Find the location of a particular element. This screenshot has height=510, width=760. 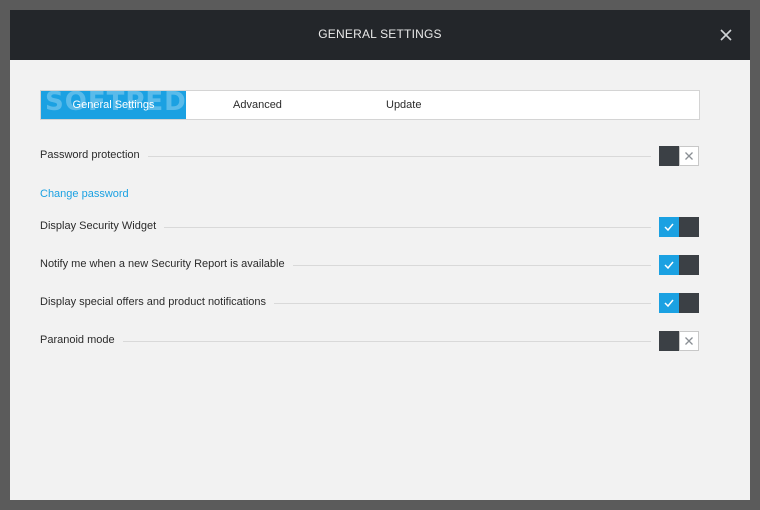

tab-label: Advanced is located at coordinates (257, 105).